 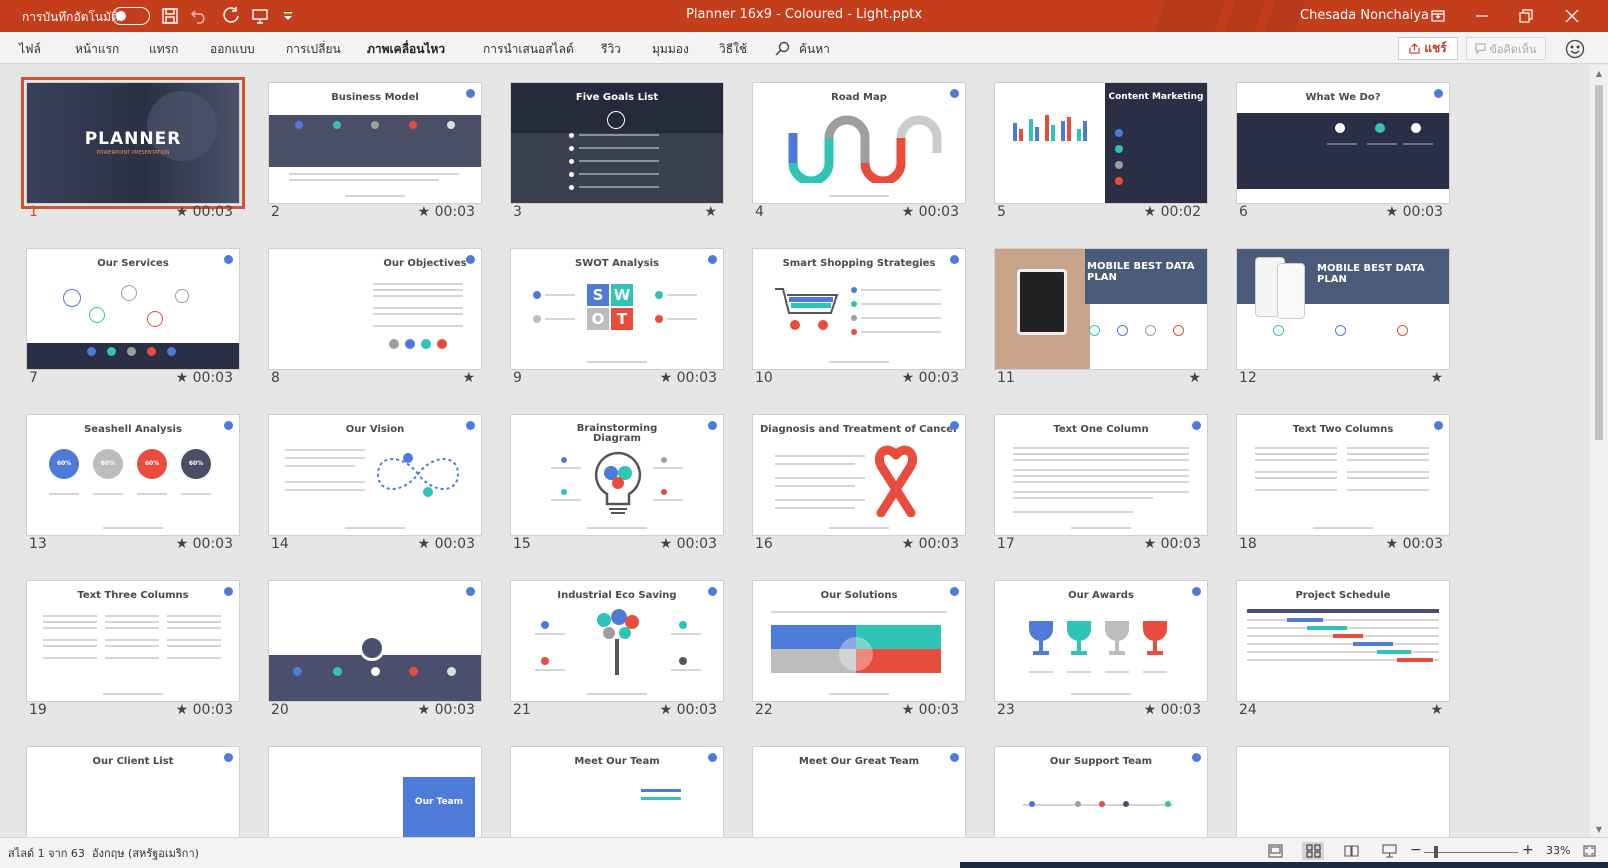 What do you see at coordinates (375, 309) in the screenshot?
I see `slide-thumbnail: Our Objectives` at bounding box center [375, 309].